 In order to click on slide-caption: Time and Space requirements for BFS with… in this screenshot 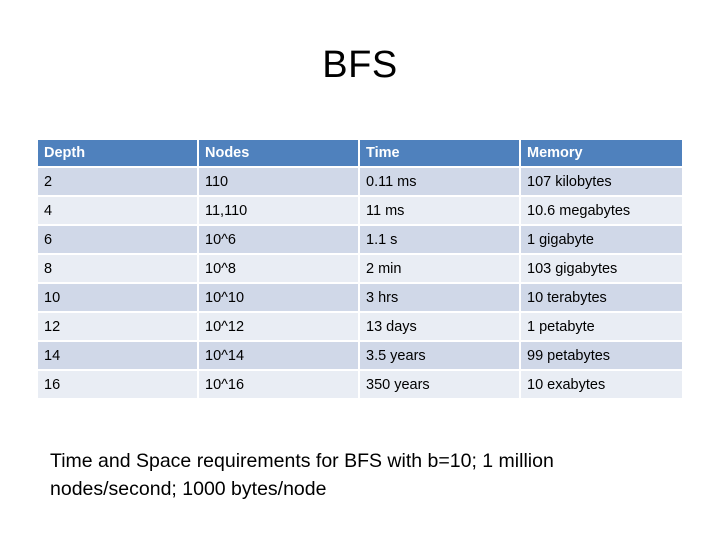, I will do `click(302, 475)`.